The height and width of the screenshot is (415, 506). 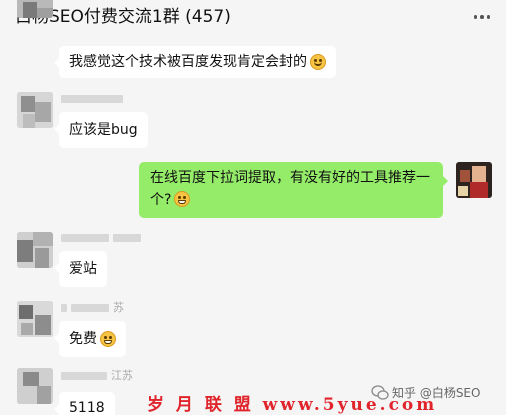 I want to click on message-text: 应该是bug, so click(x=103, y=130).